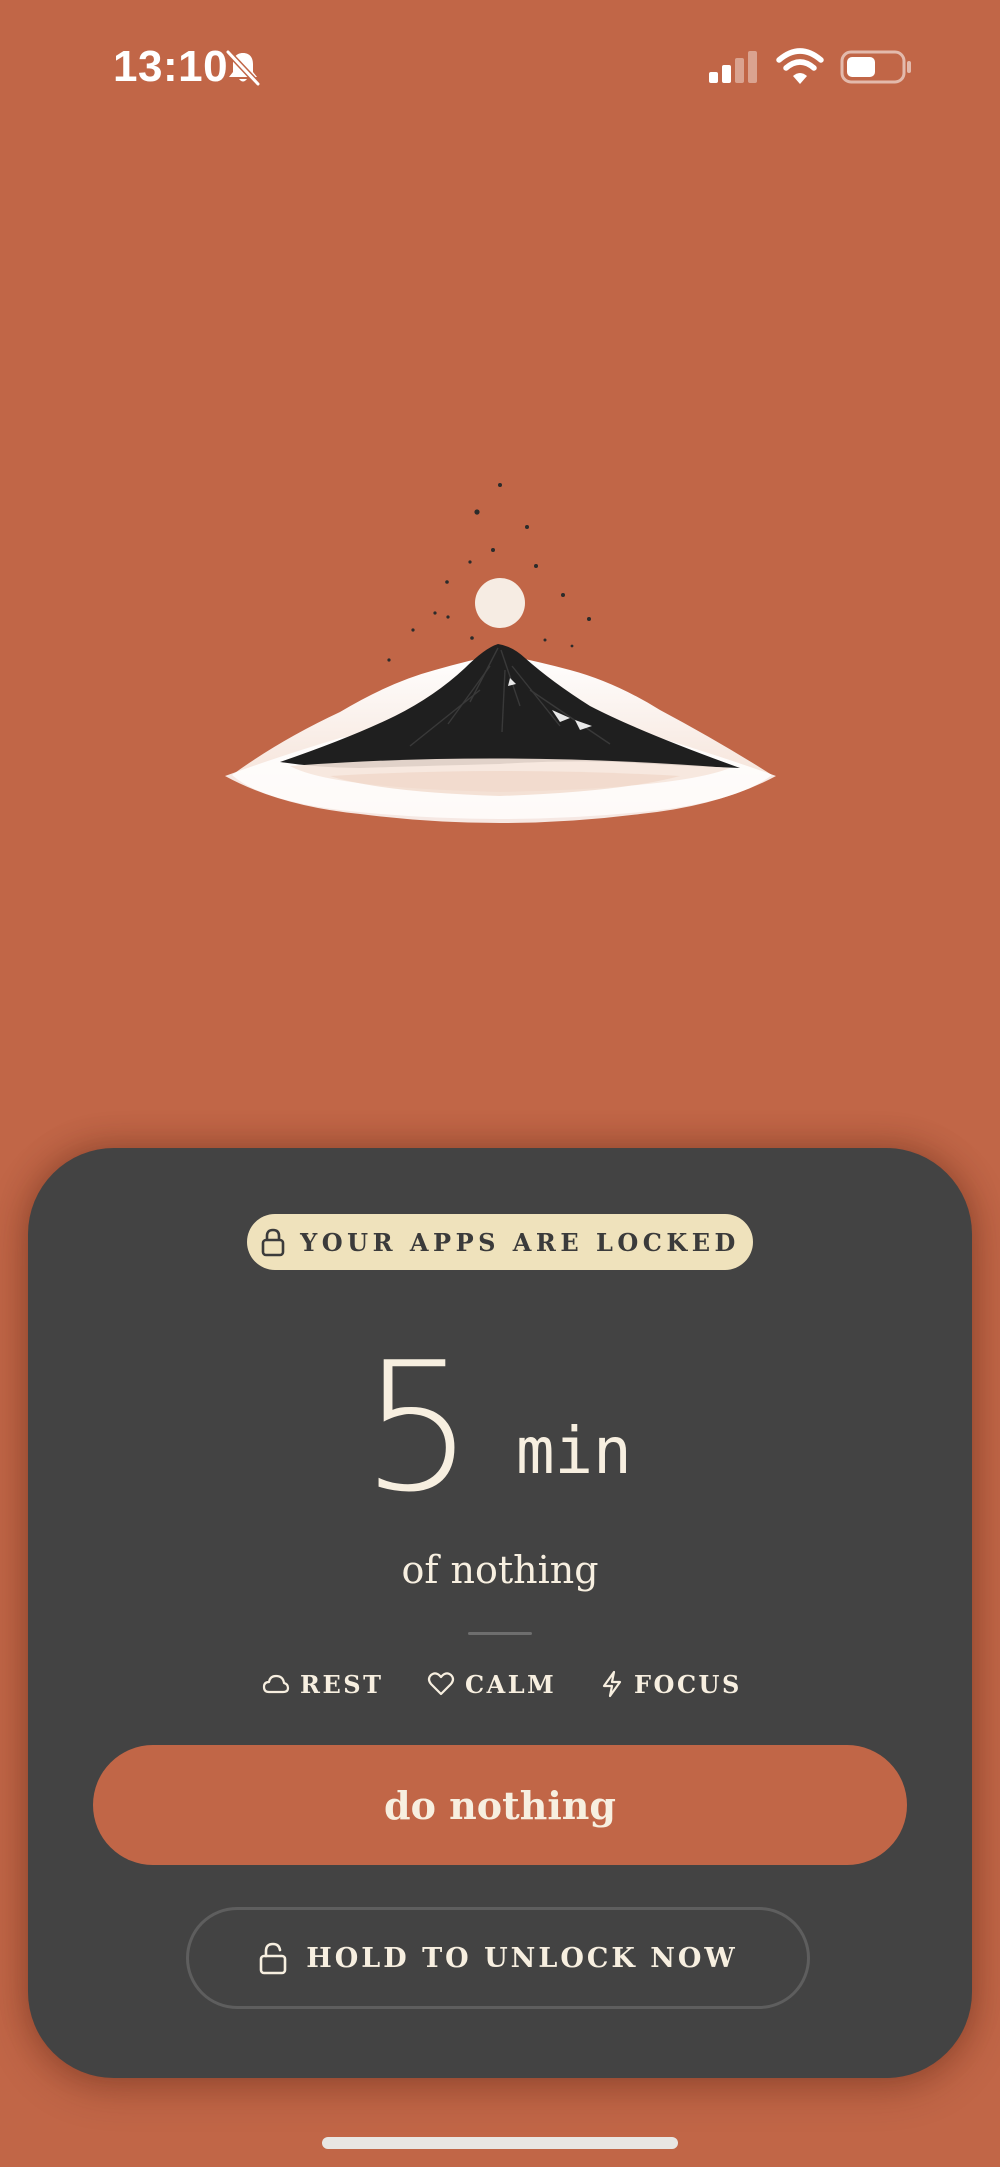 This screenshot has height=2167, width=1000. What do you see at coordinates (520, 1242) in the screenshot?
I see `apps-locked-label: YOUR APPS ARE LOCKED` at bounding box center [520, 1242].